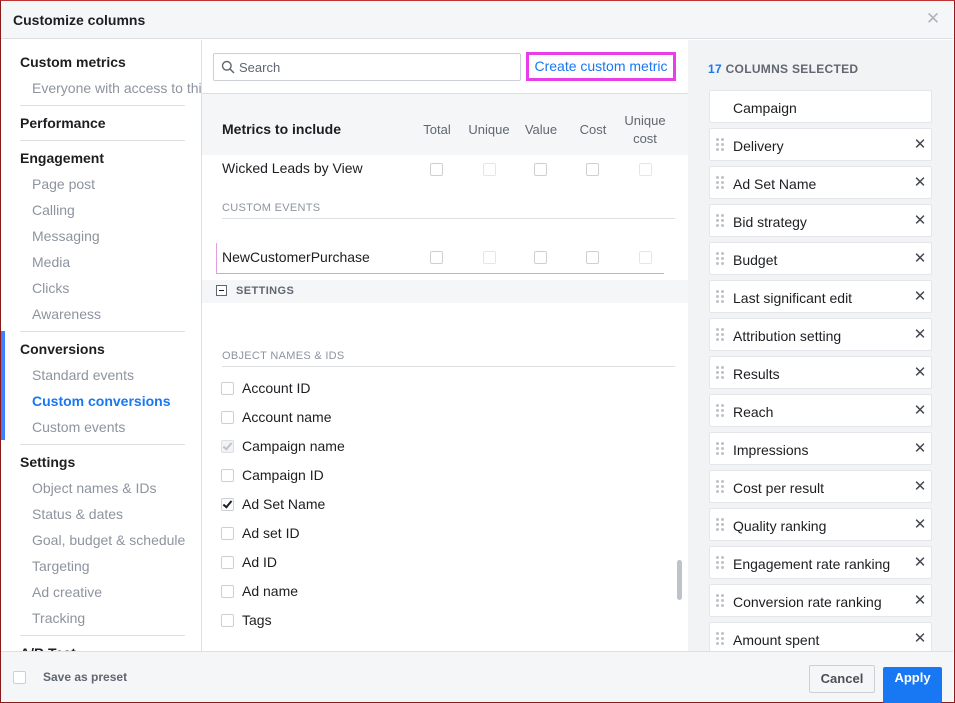 The height and width of the screenshot is (703, 955). I want to click on nav-item-calling: Calling, so click(101, 210).